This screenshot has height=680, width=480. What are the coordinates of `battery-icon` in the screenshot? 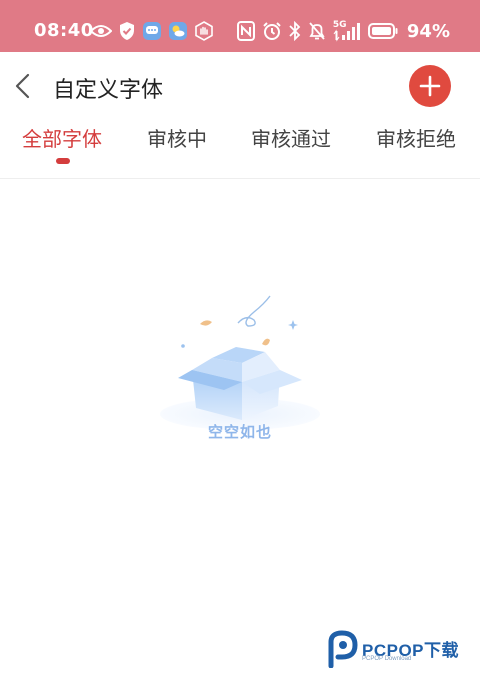 It's located at (382, 31).